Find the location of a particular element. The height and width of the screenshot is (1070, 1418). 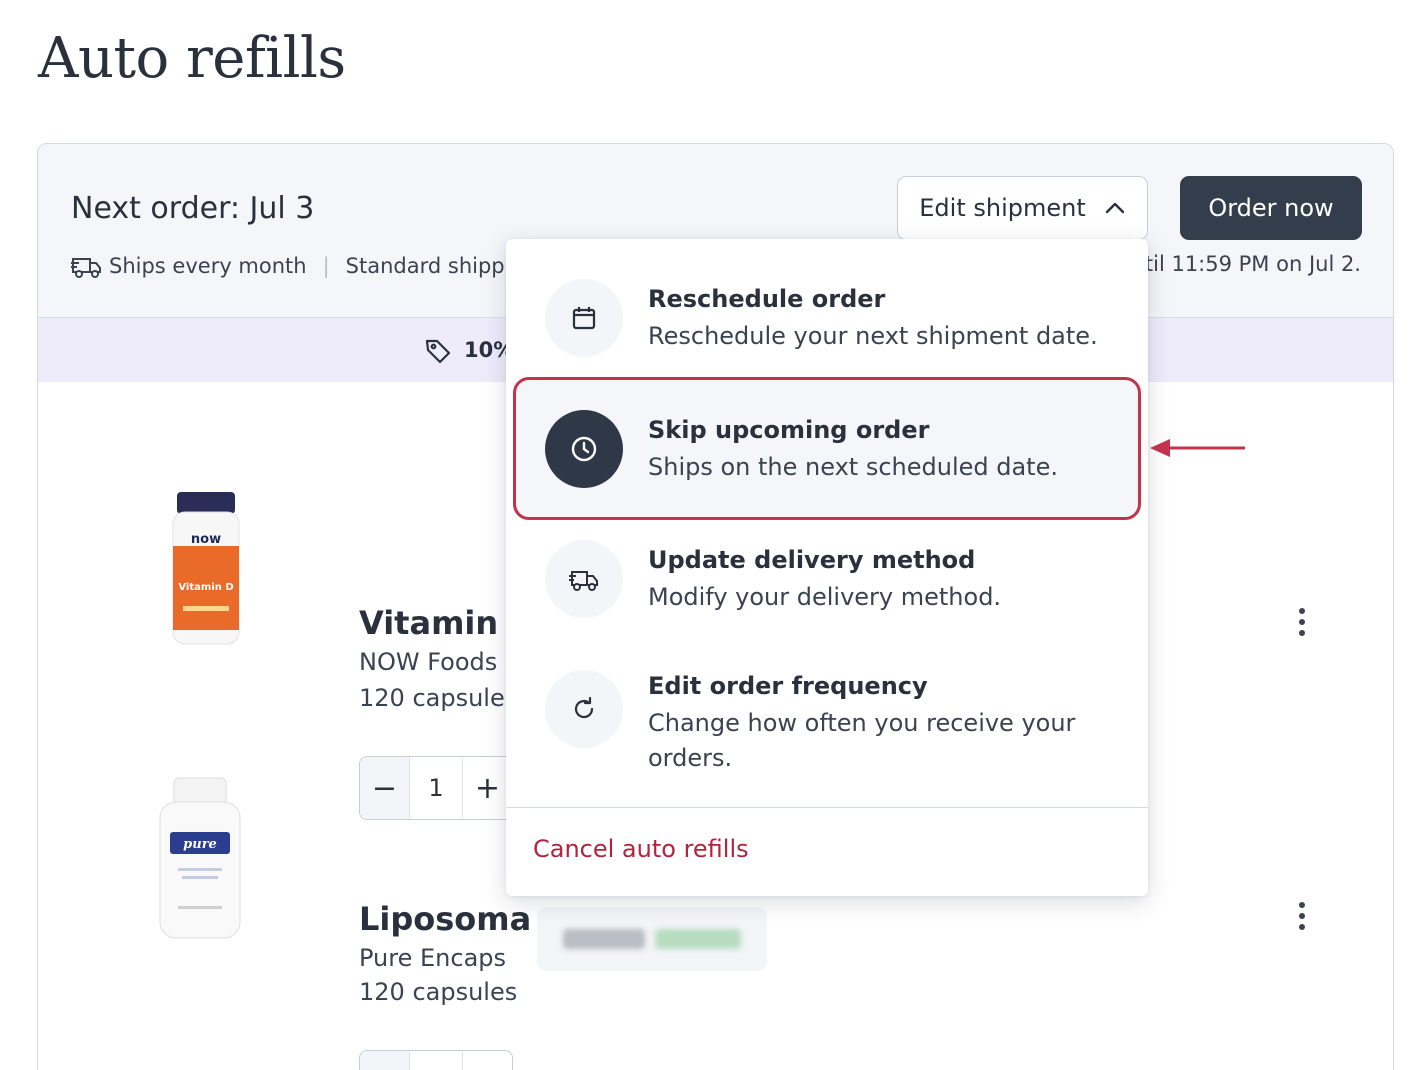

product-name: Liposoma is located at coordinates (445, 919).